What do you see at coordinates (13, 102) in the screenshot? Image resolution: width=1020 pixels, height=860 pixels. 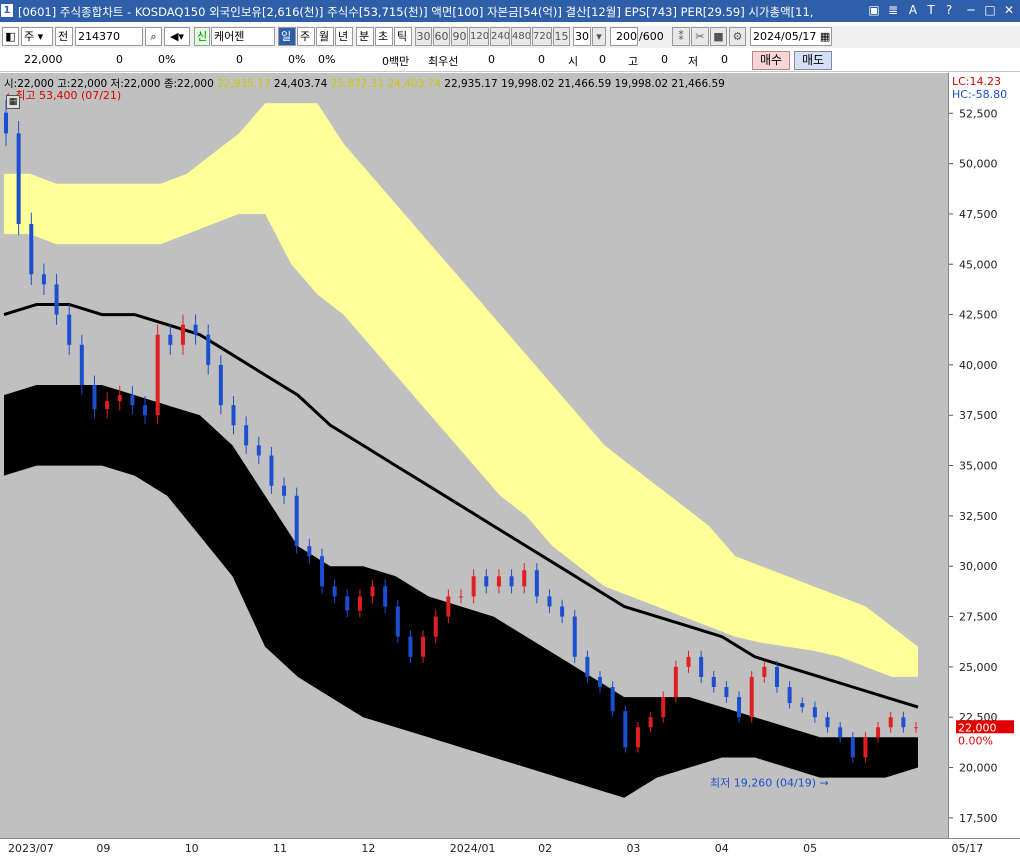 I see `chart-settings-icon: ▦` at bounding box center [13, 102].